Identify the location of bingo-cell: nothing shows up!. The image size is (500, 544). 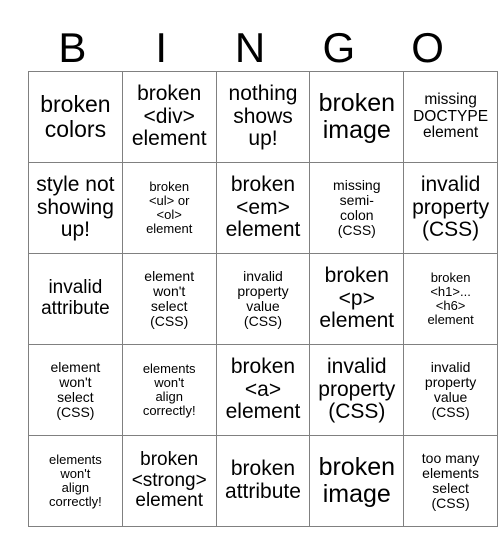
(263, 117).